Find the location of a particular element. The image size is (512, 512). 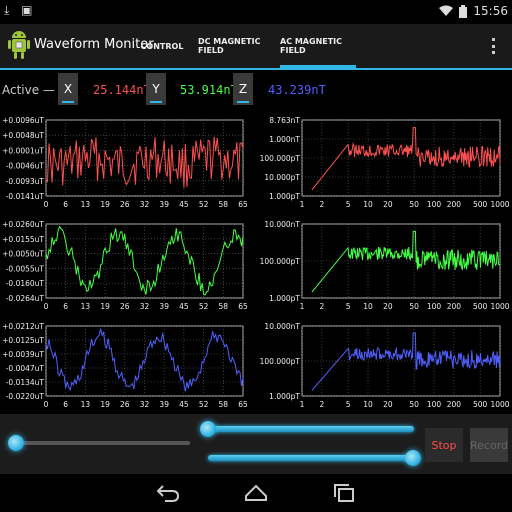

channel-x-toggle: X is located at coordinates (68, 89).